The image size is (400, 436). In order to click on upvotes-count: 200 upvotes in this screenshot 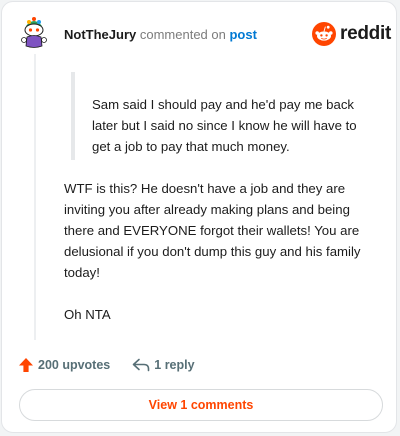, I will do `click(74, 365)`.